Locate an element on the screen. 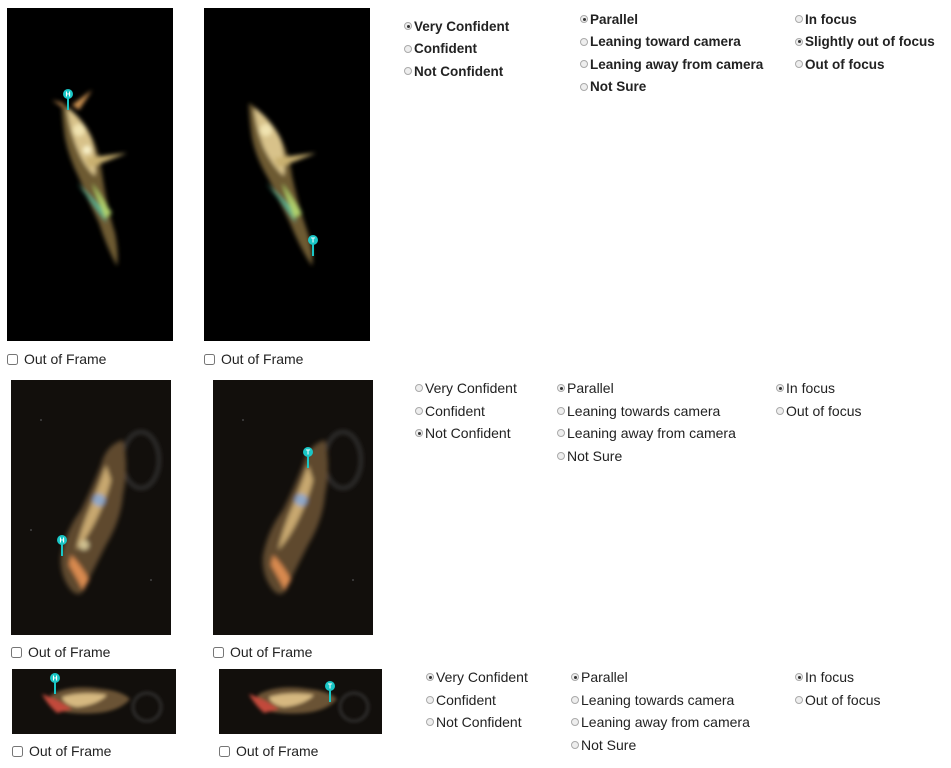 The height and width of the screenshot is (768, 951). option-label: Out of focus is located at coordinates (843, 699).